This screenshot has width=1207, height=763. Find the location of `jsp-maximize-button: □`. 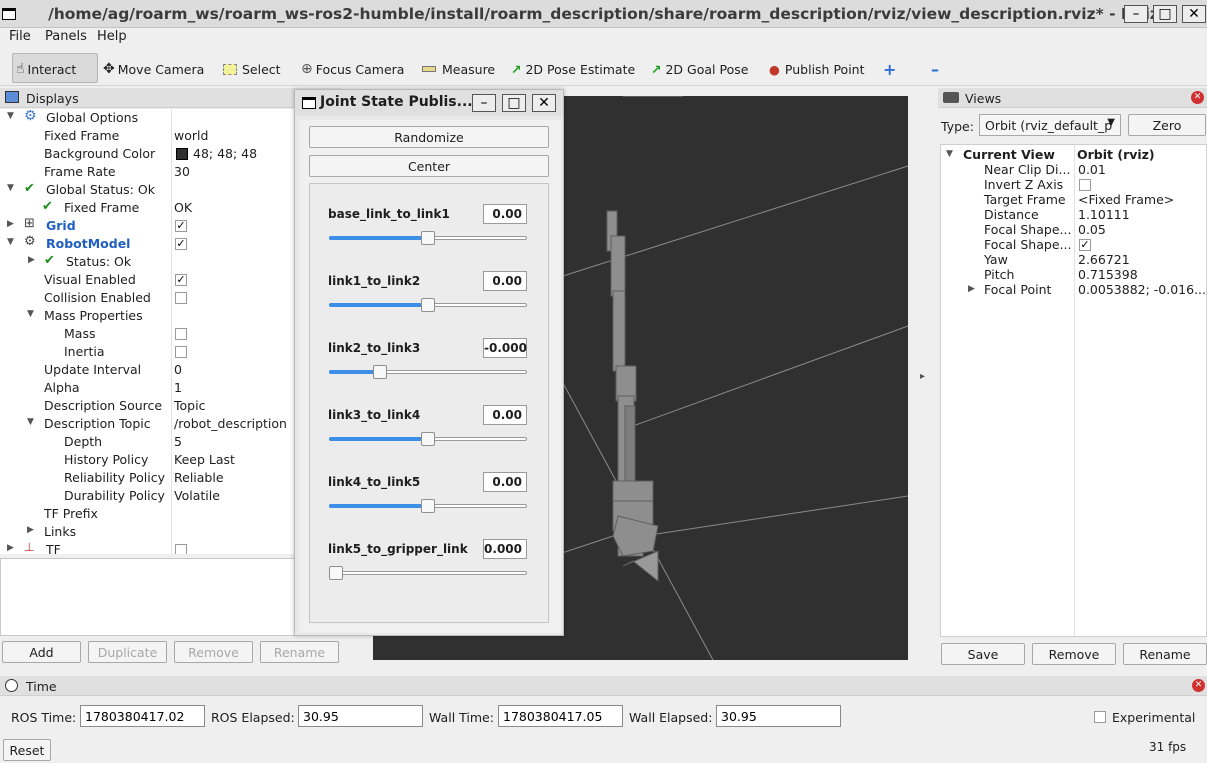

jsp-maximize-button: □ is located at coordinates (514, 103).